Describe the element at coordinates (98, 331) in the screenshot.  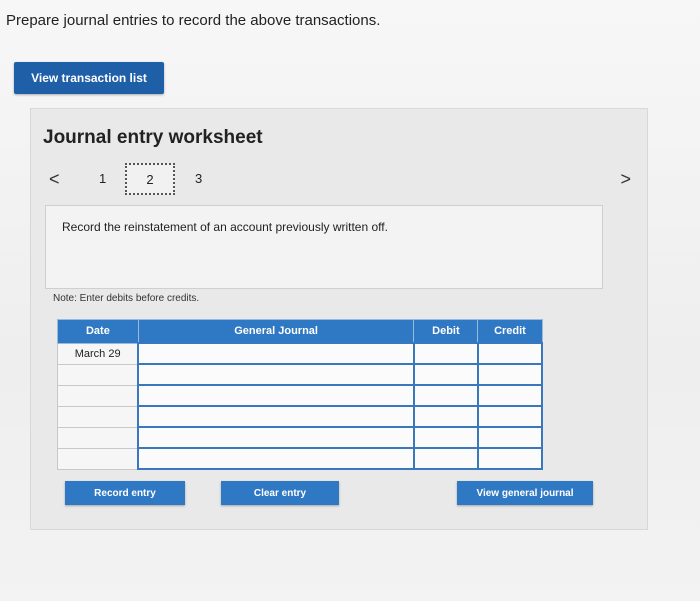
I see `header-date: Date` at that location.